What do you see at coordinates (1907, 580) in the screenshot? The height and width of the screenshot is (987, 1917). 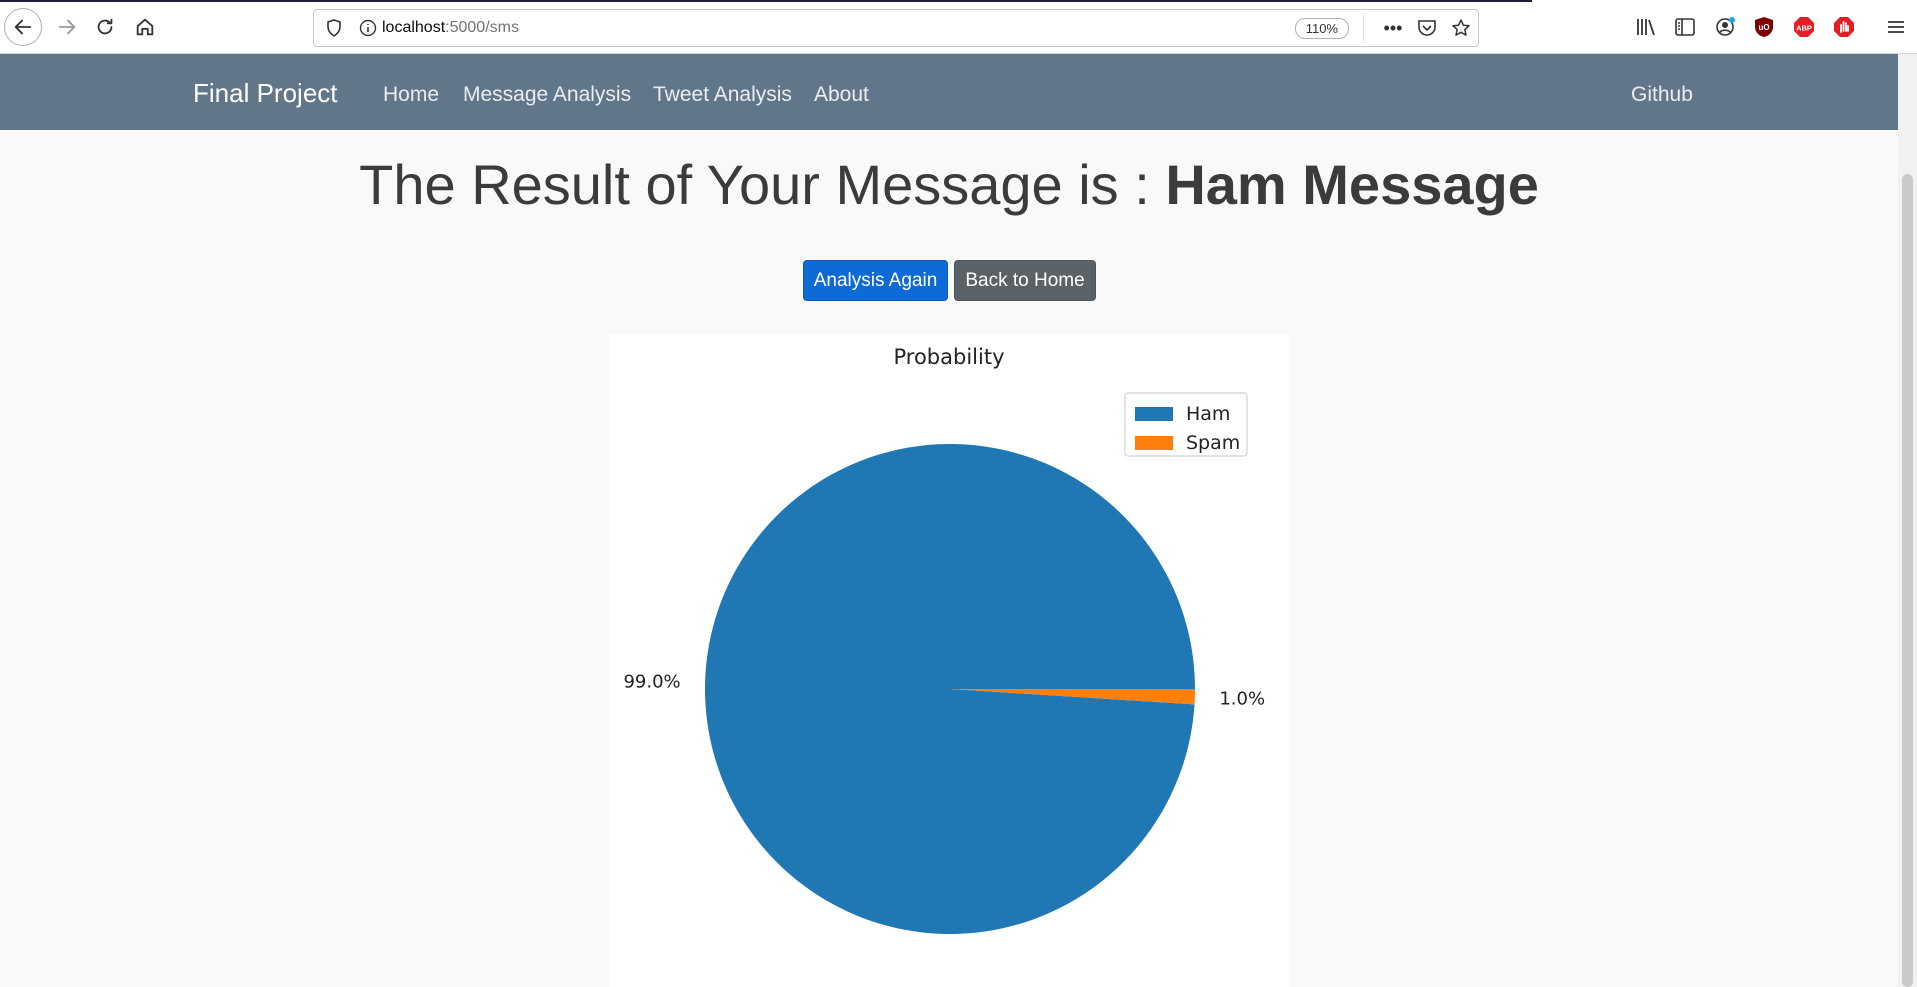 I see `scrollbar-thumb` at bounding box center [1907, 580].